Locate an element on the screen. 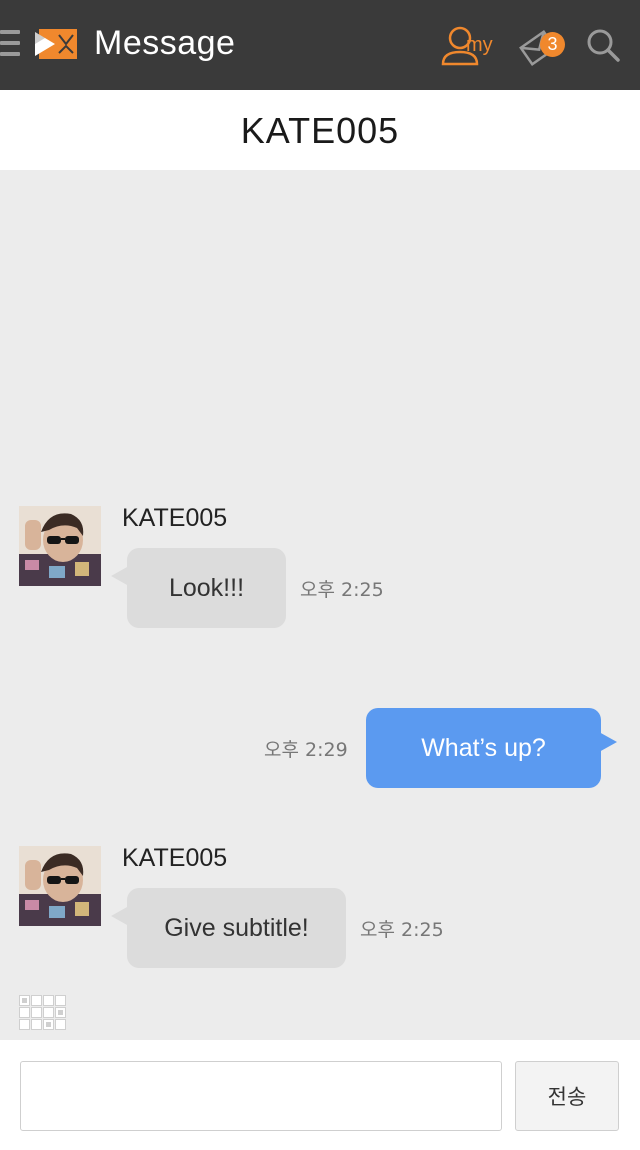 Image resolution: width=640 pixels, height=1150 pixels. page-title: Message is located at coordinates (165, 43).